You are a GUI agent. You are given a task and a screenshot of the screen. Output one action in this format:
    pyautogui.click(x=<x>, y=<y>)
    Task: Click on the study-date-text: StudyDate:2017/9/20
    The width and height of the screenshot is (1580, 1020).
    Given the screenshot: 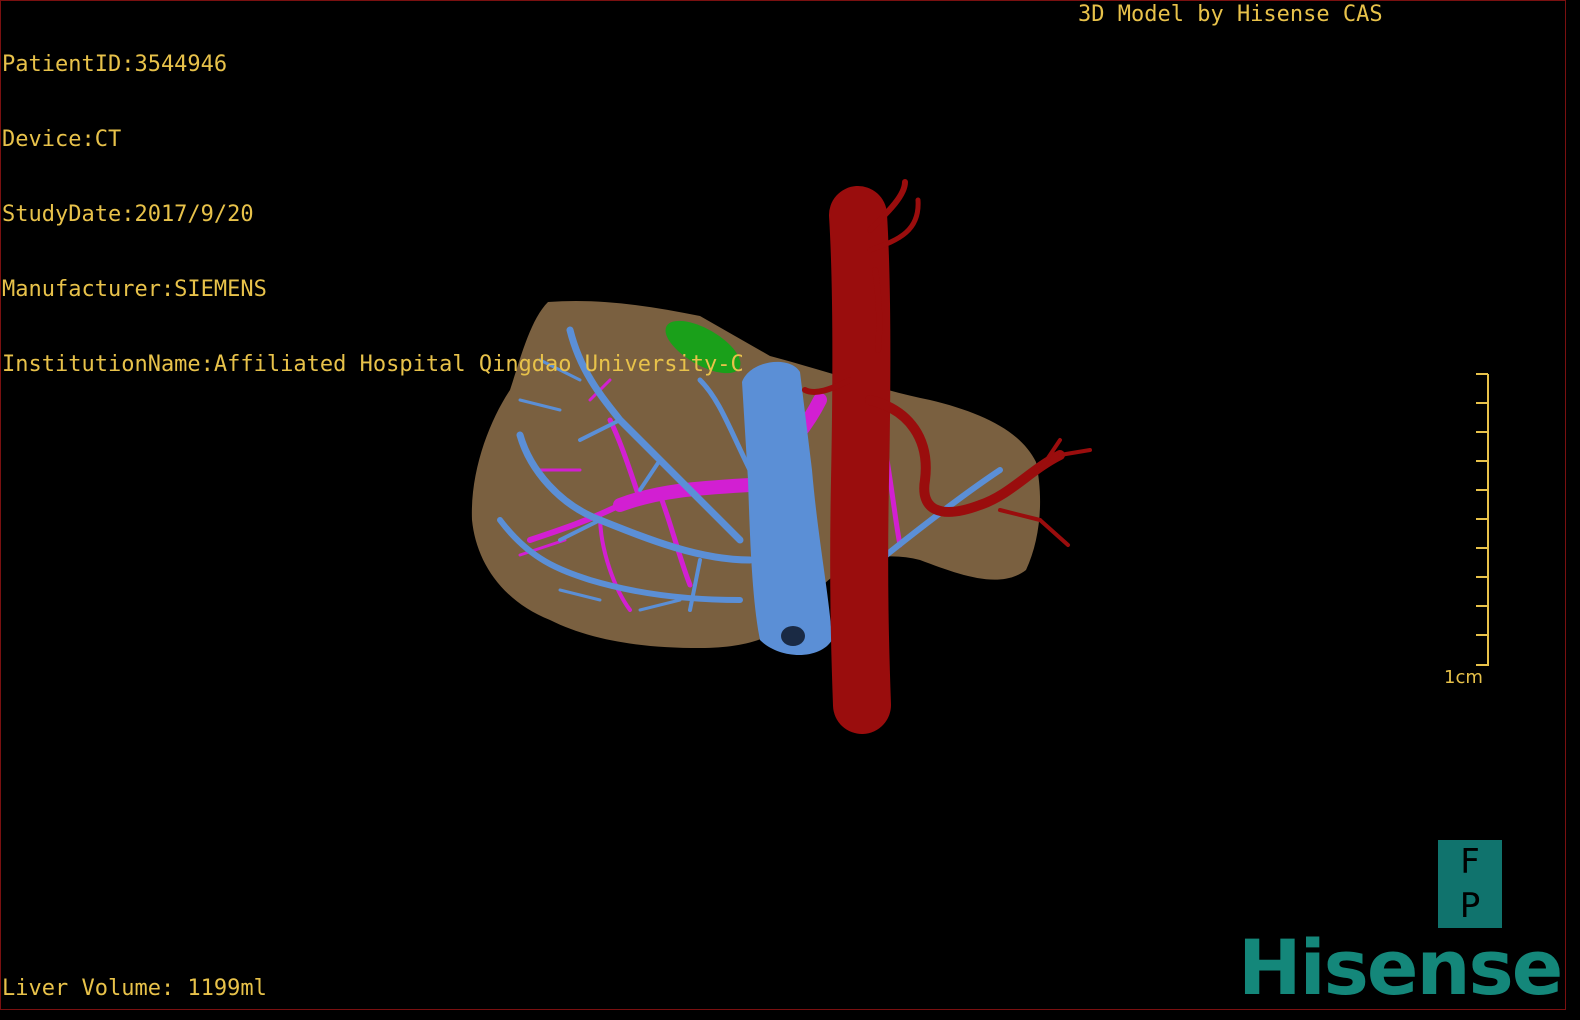 What is the action you would take?
    pyautogui.click(x=128, y=214)
    